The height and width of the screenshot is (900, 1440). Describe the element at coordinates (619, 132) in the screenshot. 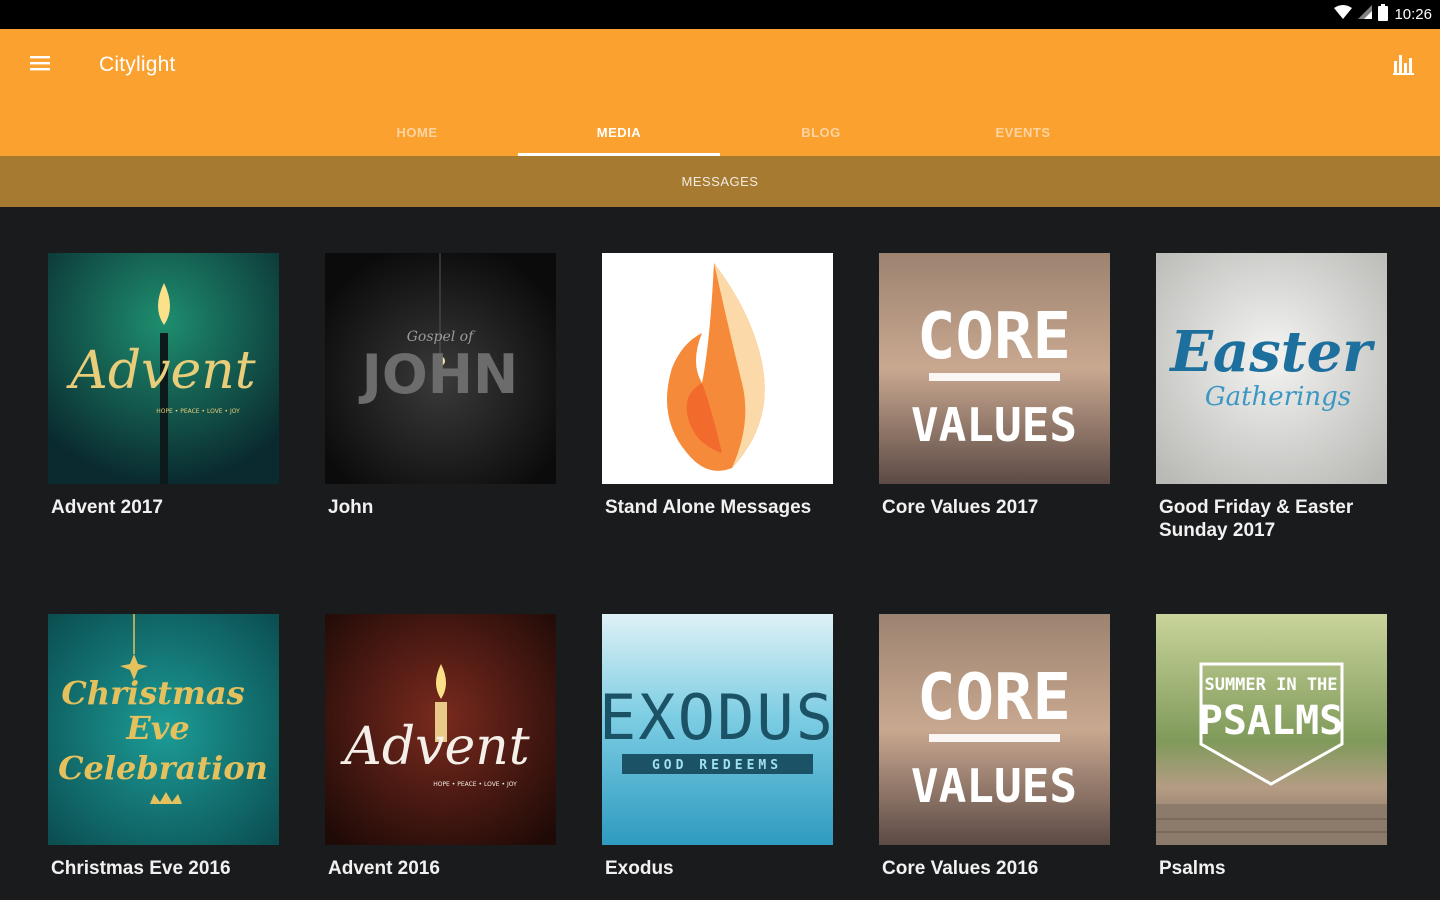

I see `tab-media: MEDIA` at that location.